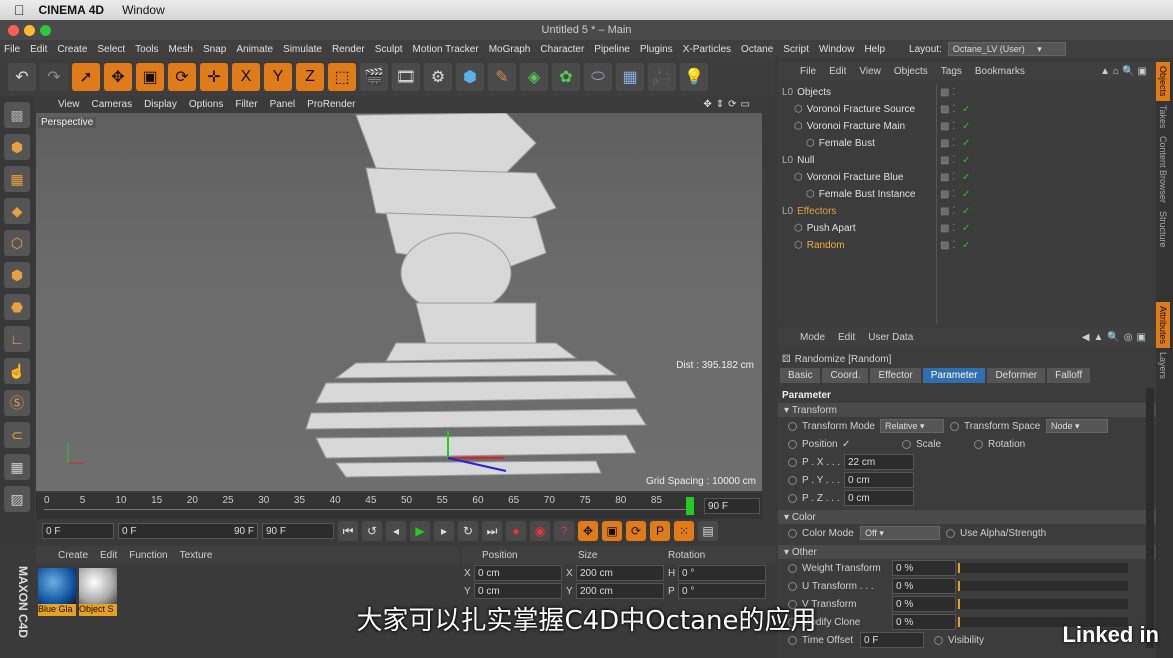 The image size is (1173, 658). I want to click on menu-mesh: Mesh, so click(181, 49).